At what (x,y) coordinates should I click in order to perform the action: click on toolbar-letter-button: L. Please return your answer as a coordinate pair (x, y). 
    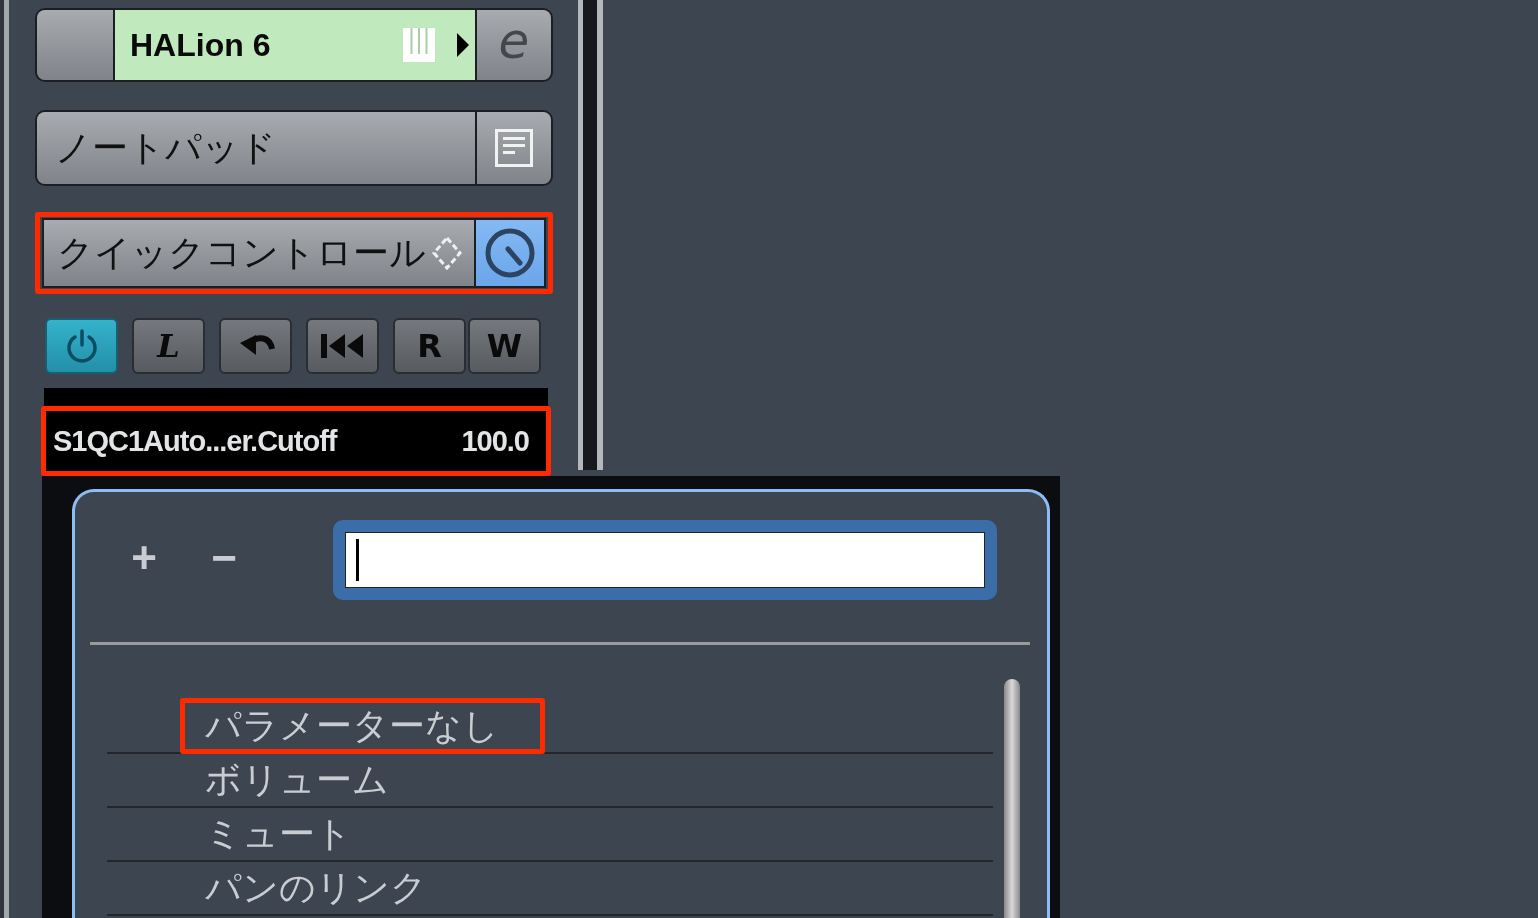
    Looking at the image, I should click on (168, 346).